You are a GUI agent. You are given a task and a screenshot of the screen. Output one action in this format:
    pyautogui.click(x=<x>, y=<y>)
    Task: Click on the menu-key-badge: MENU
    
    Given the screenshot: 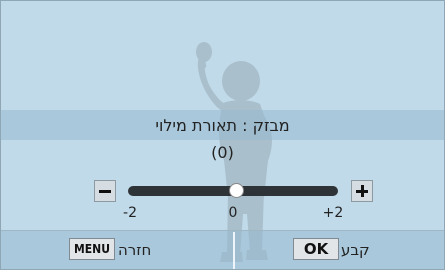 What is the action you would take?
    pyautogui.click(x=92, y=249)
    